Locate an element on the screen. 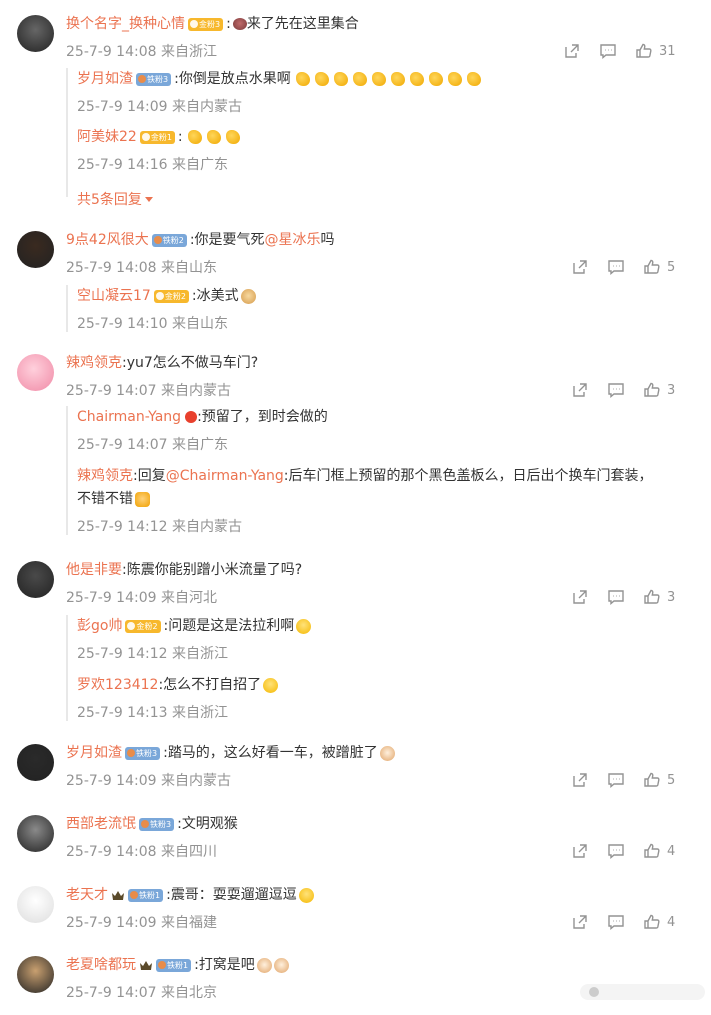 Image resolution: width=711 pixels, height=1015 pixels. reply-text: 你倒是放点水果啊 is located at coordinates (234, 79).